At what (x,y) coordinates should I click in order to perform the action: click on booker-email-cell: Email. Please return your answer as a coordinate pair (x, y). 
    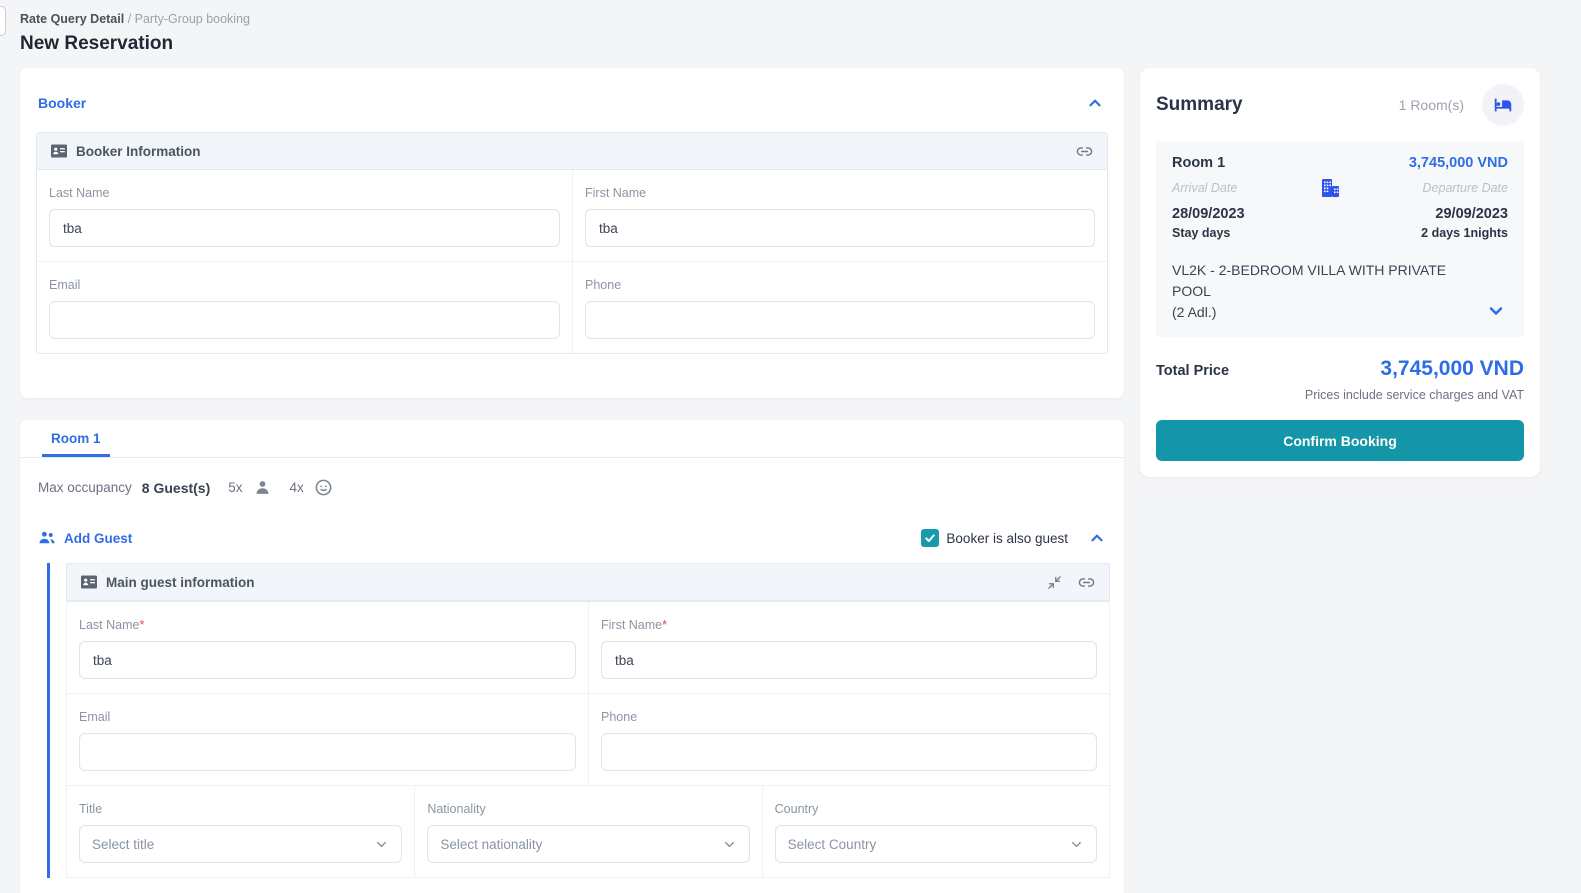
    Looking at the image, I should click on (304, 307).